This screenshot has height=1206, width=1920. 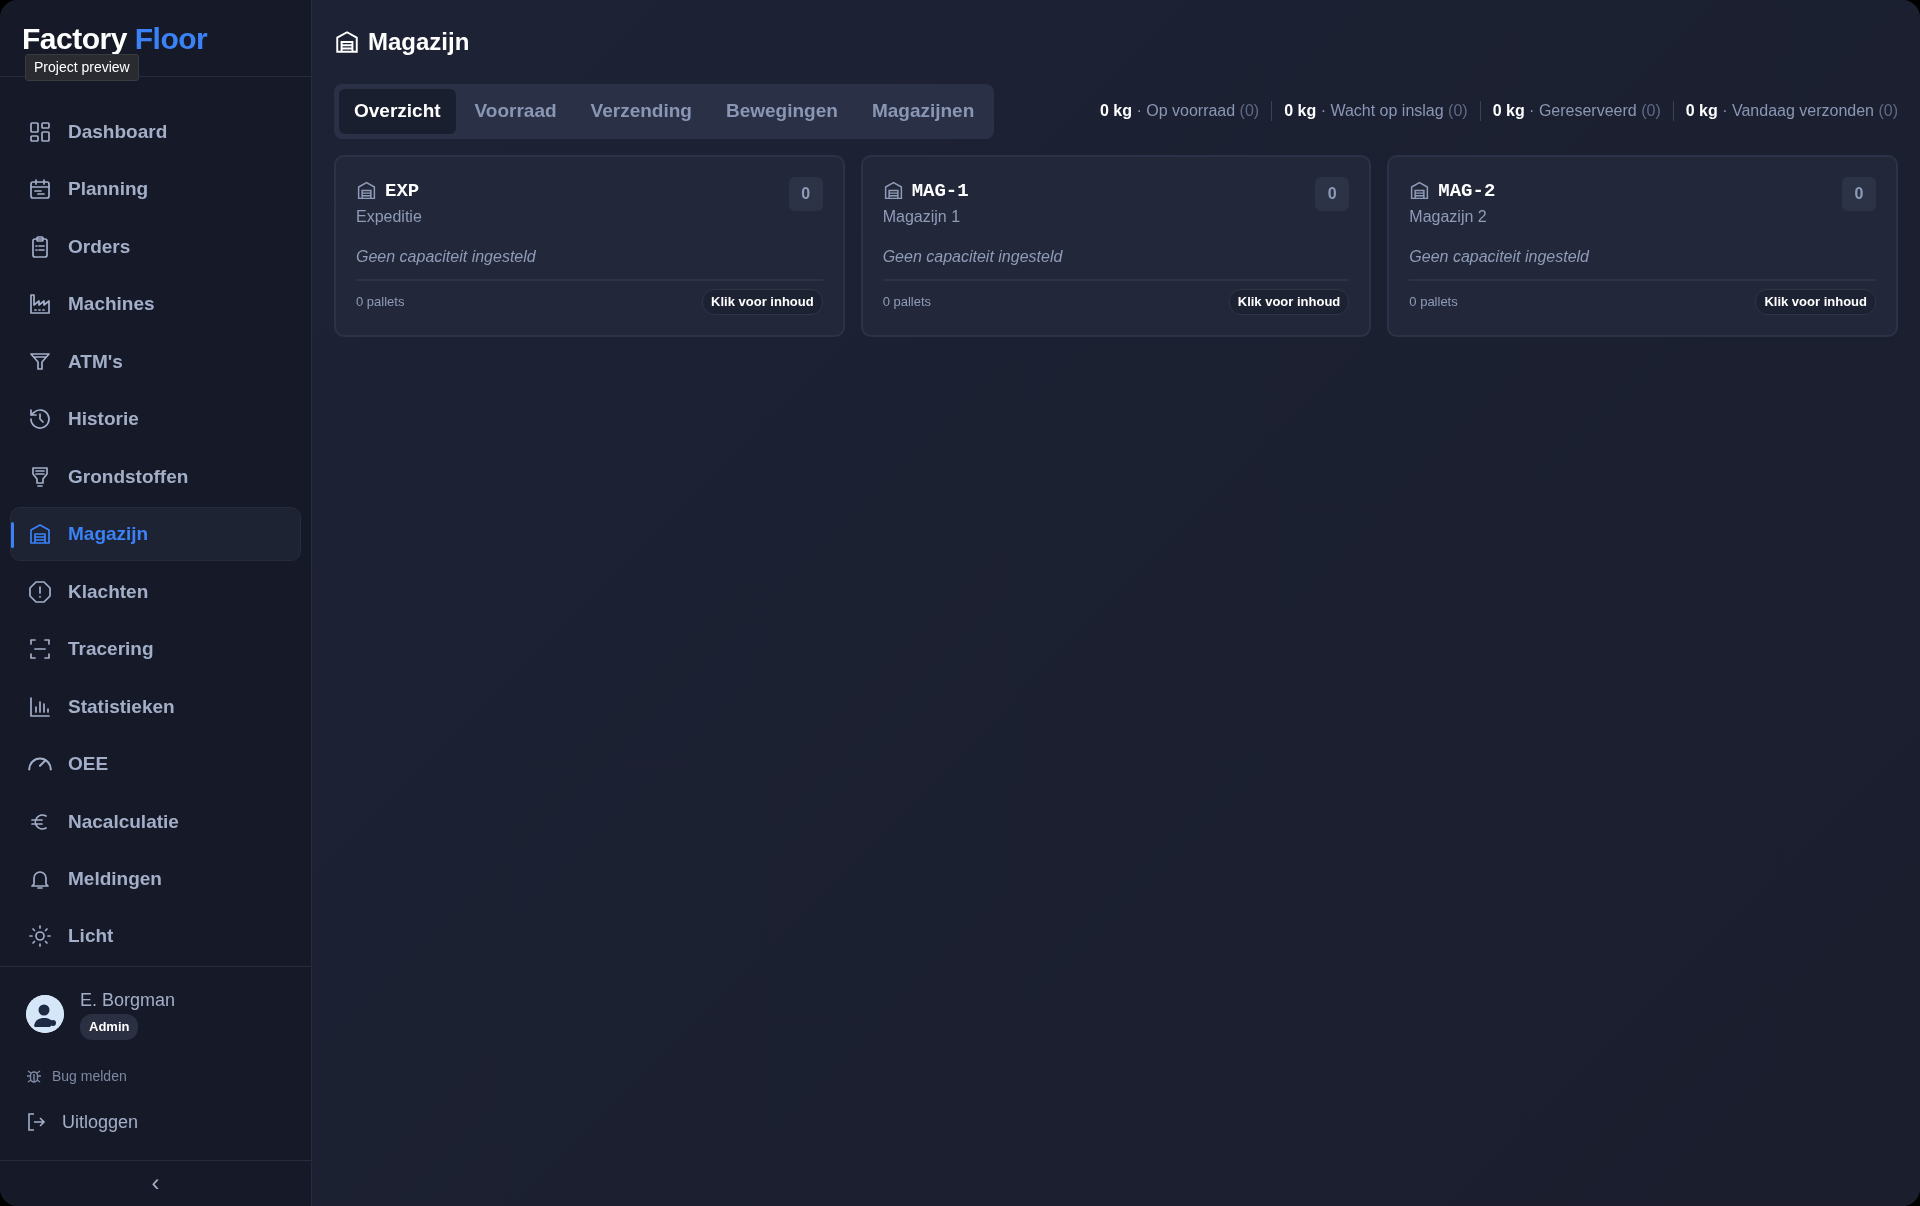 What do you see at coordinates (397, 111) in the screenshot?
I see `tab: Overzicht` at bounding box center [397, 111].